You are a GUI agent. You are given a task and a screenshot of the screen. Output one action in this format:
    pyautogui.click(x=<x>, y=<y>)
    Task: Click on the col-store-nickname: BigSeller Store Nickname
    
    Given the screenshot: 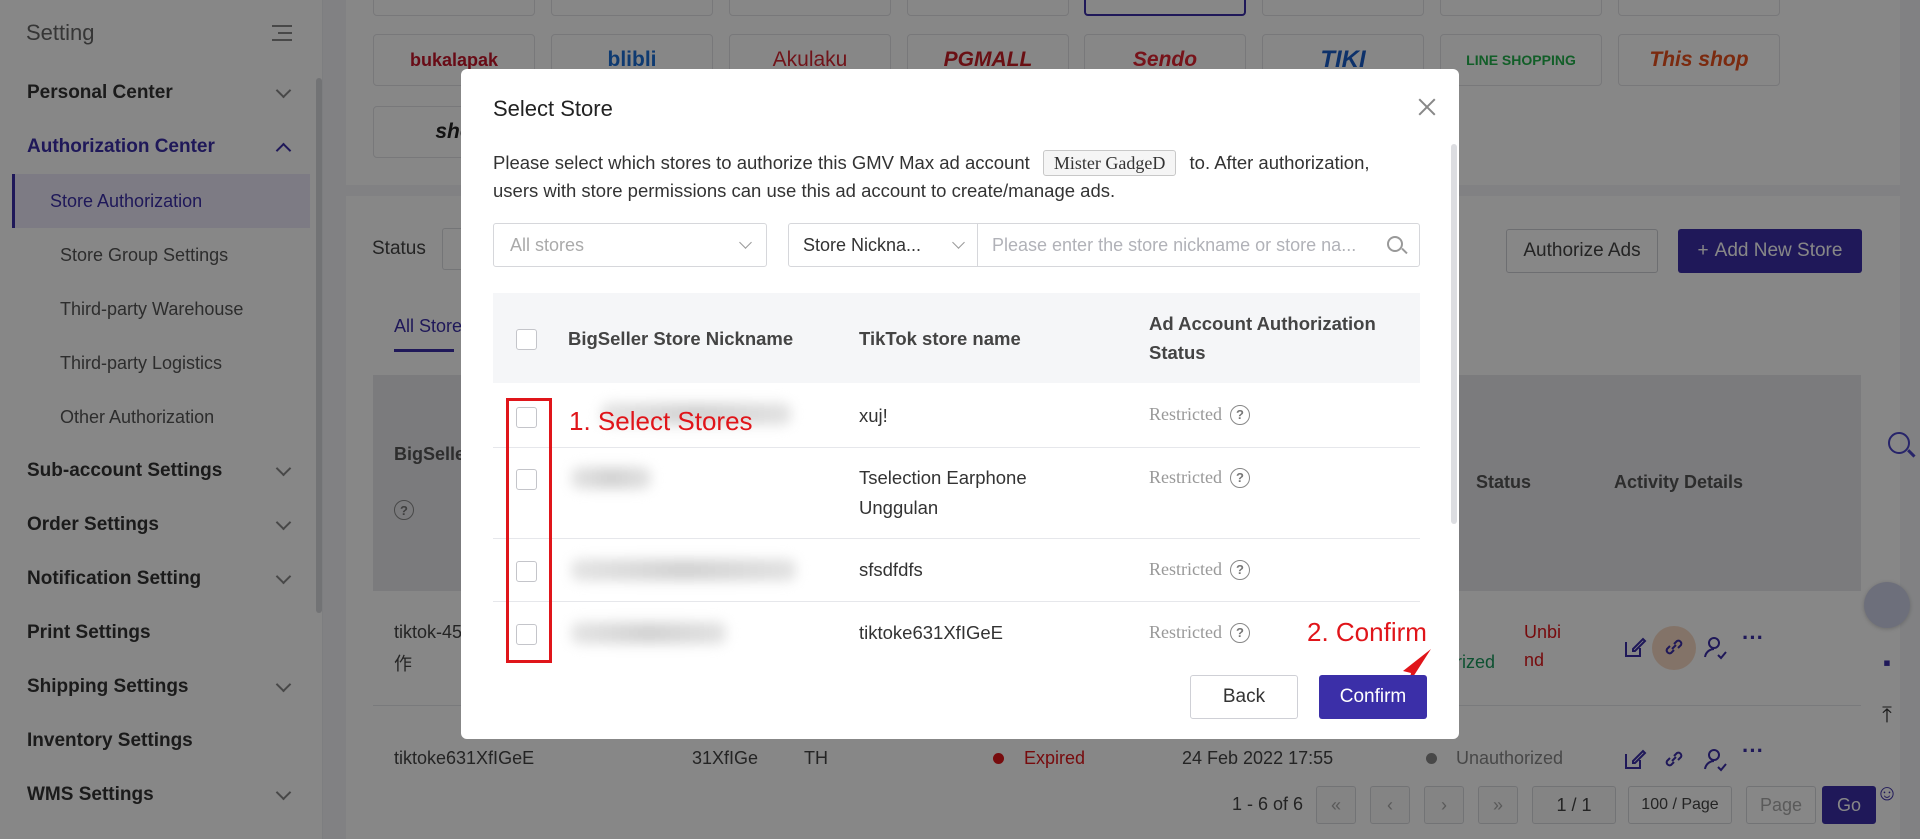 What is the action you would take?
    pyautogui.click(x=681, y=338)
    